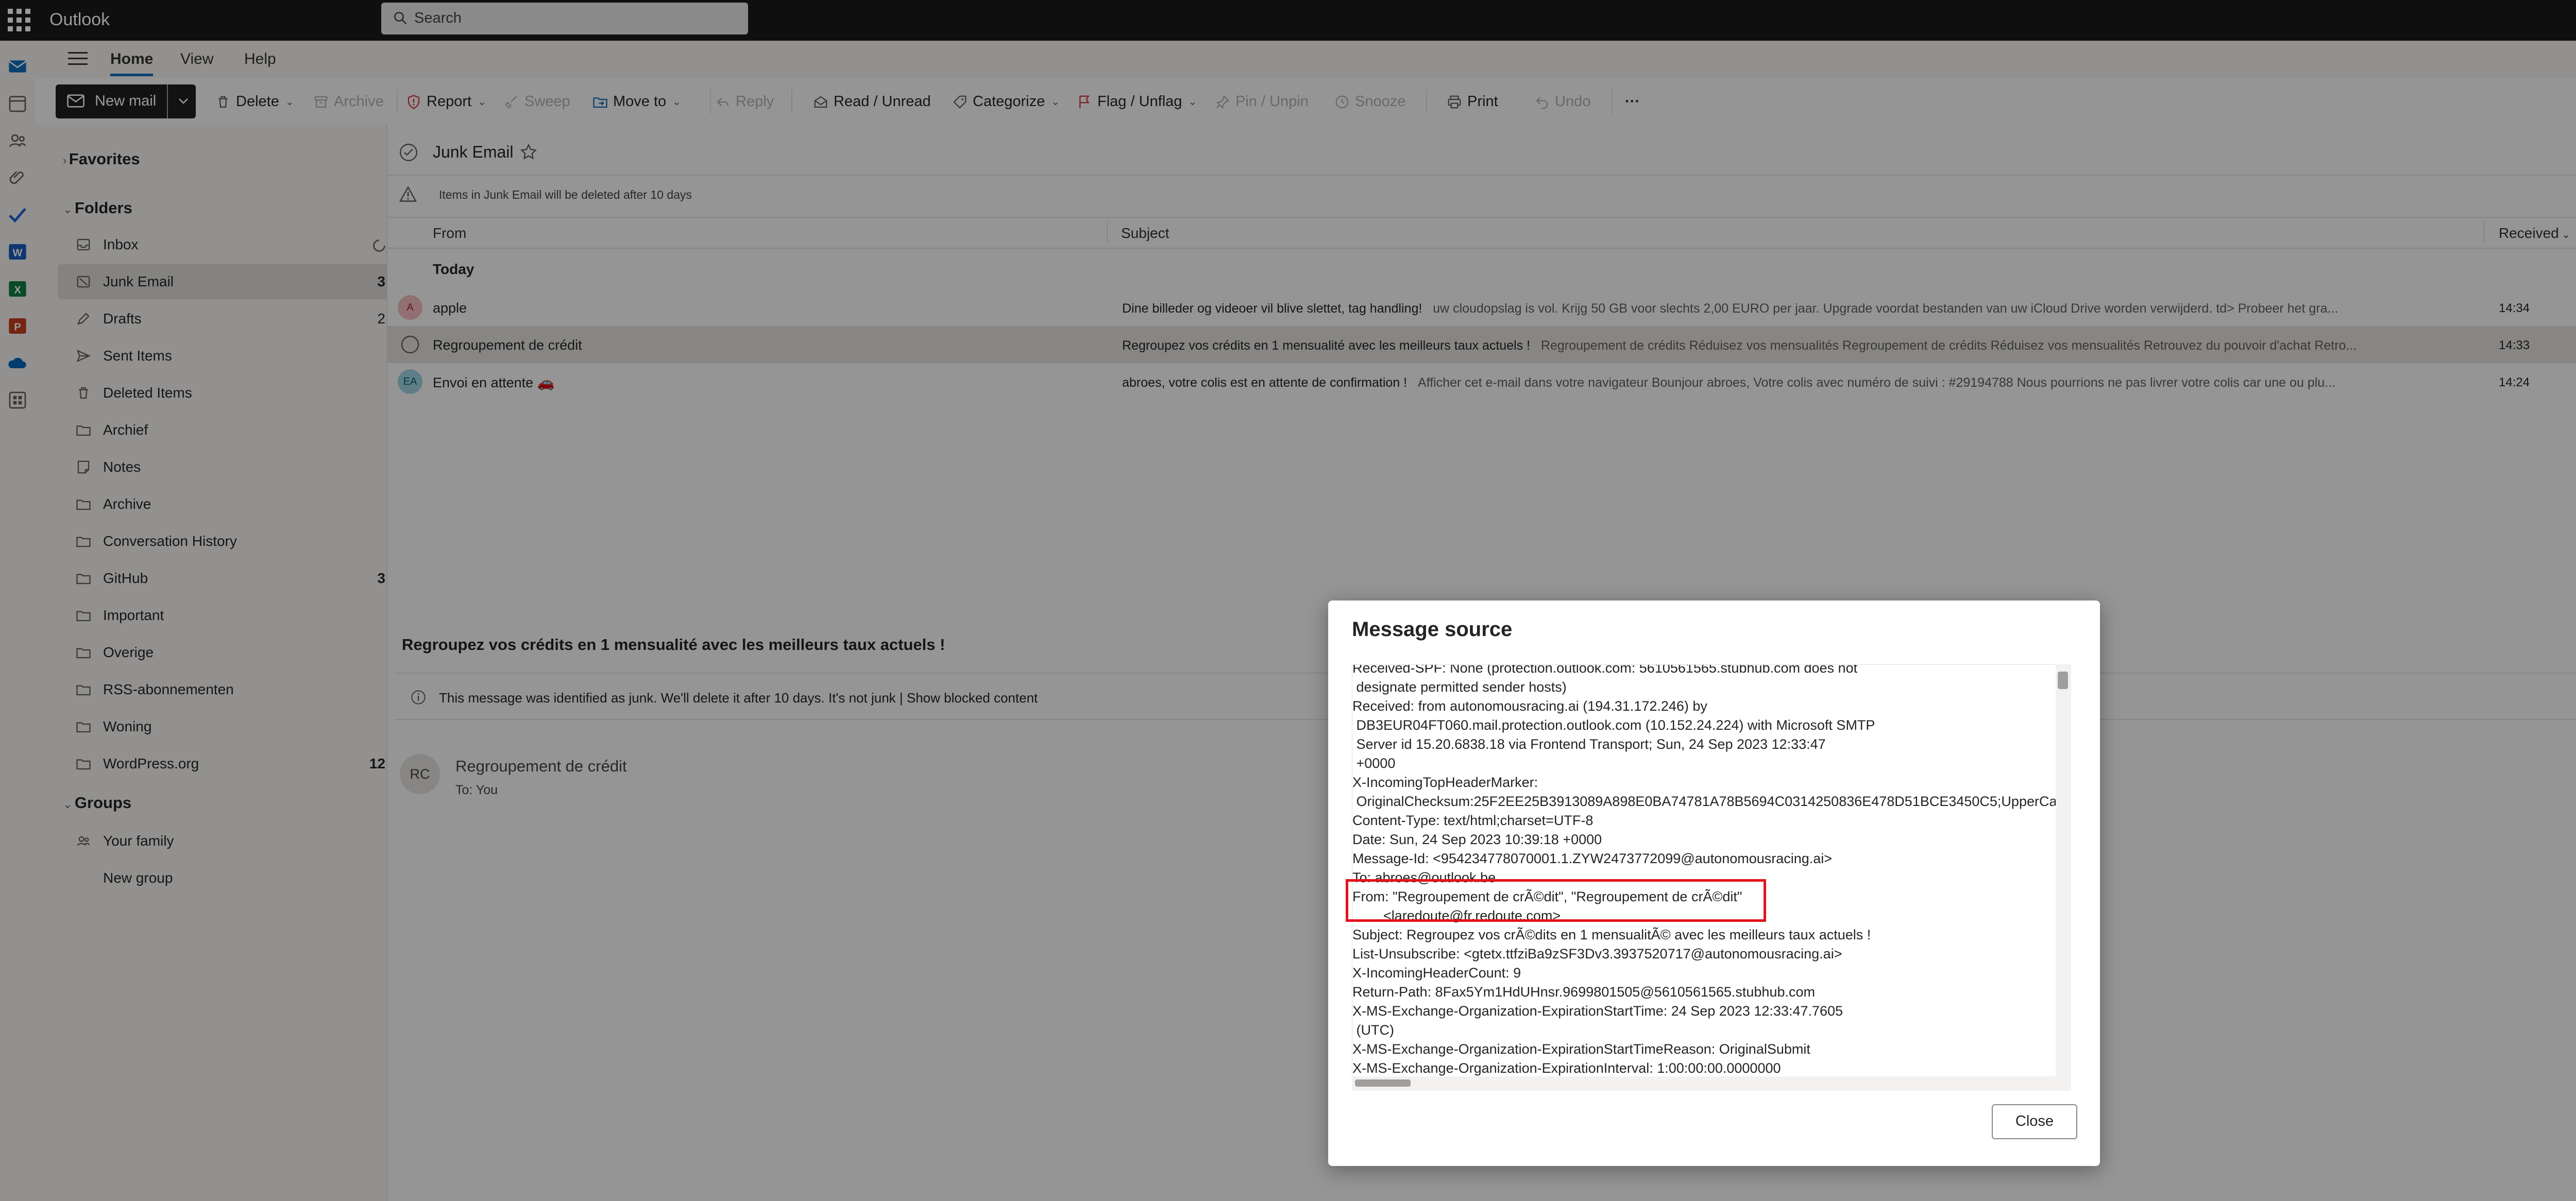  I want to click on dialog-title: Message source, so click(1432, 629).